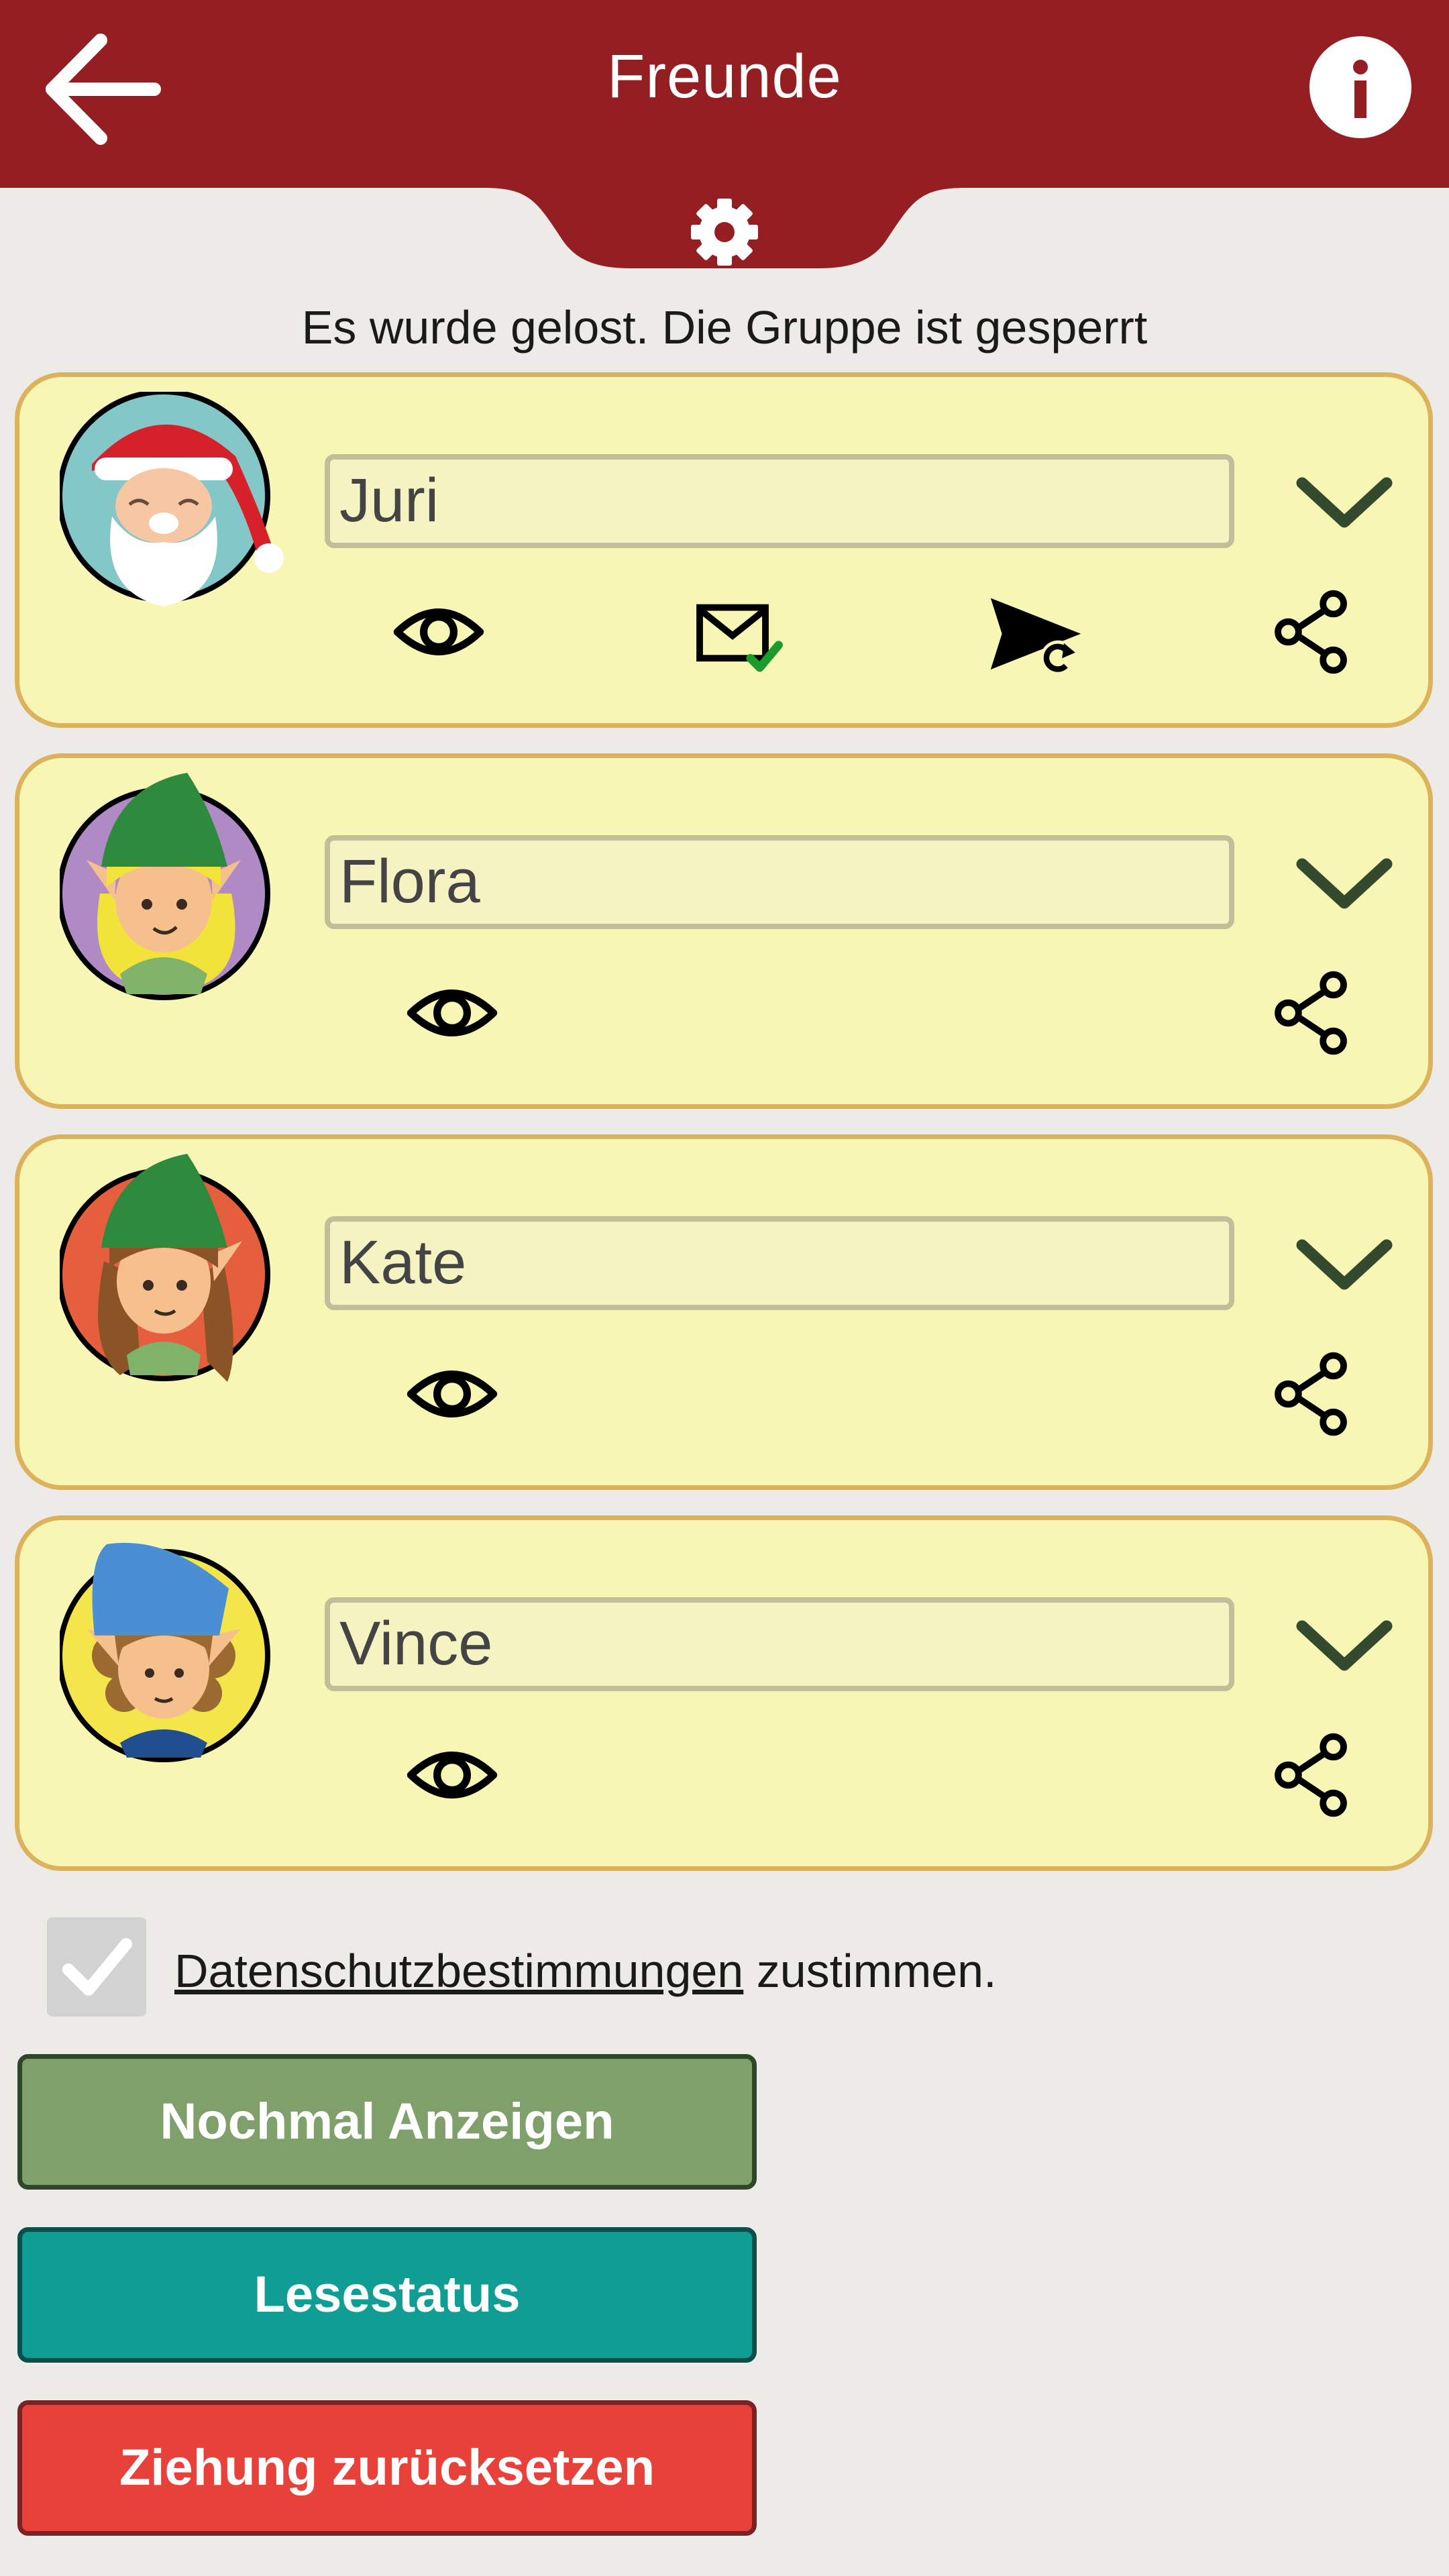 This screenshot has height=2576, width=1449. I want to click on read-status-button: Lesestatus, so click(387, 2295).